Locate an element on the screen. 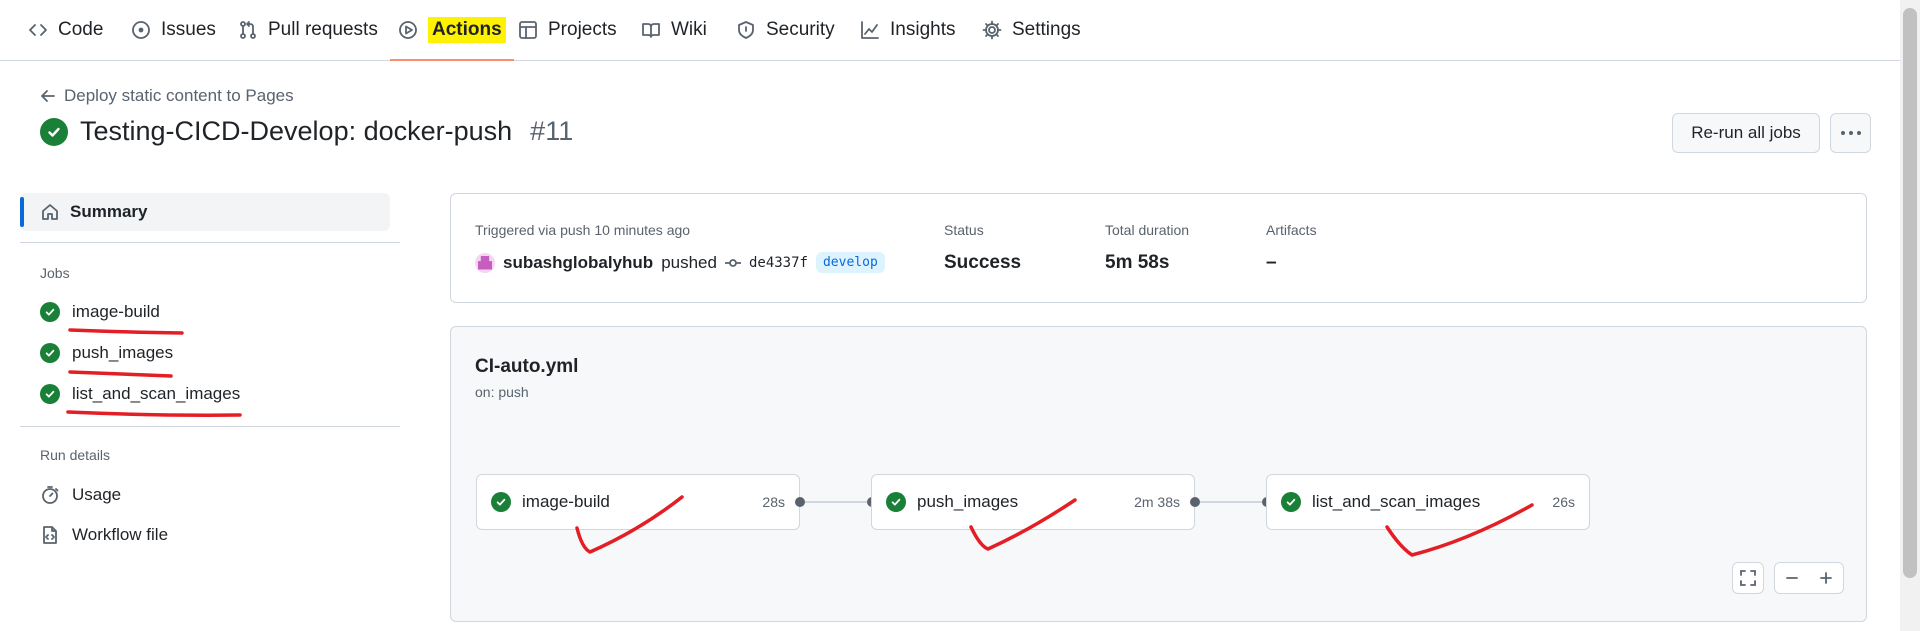 This screenshot has height=631, width=1920. tab-issues: Issues is located at coordinates (173, 30).